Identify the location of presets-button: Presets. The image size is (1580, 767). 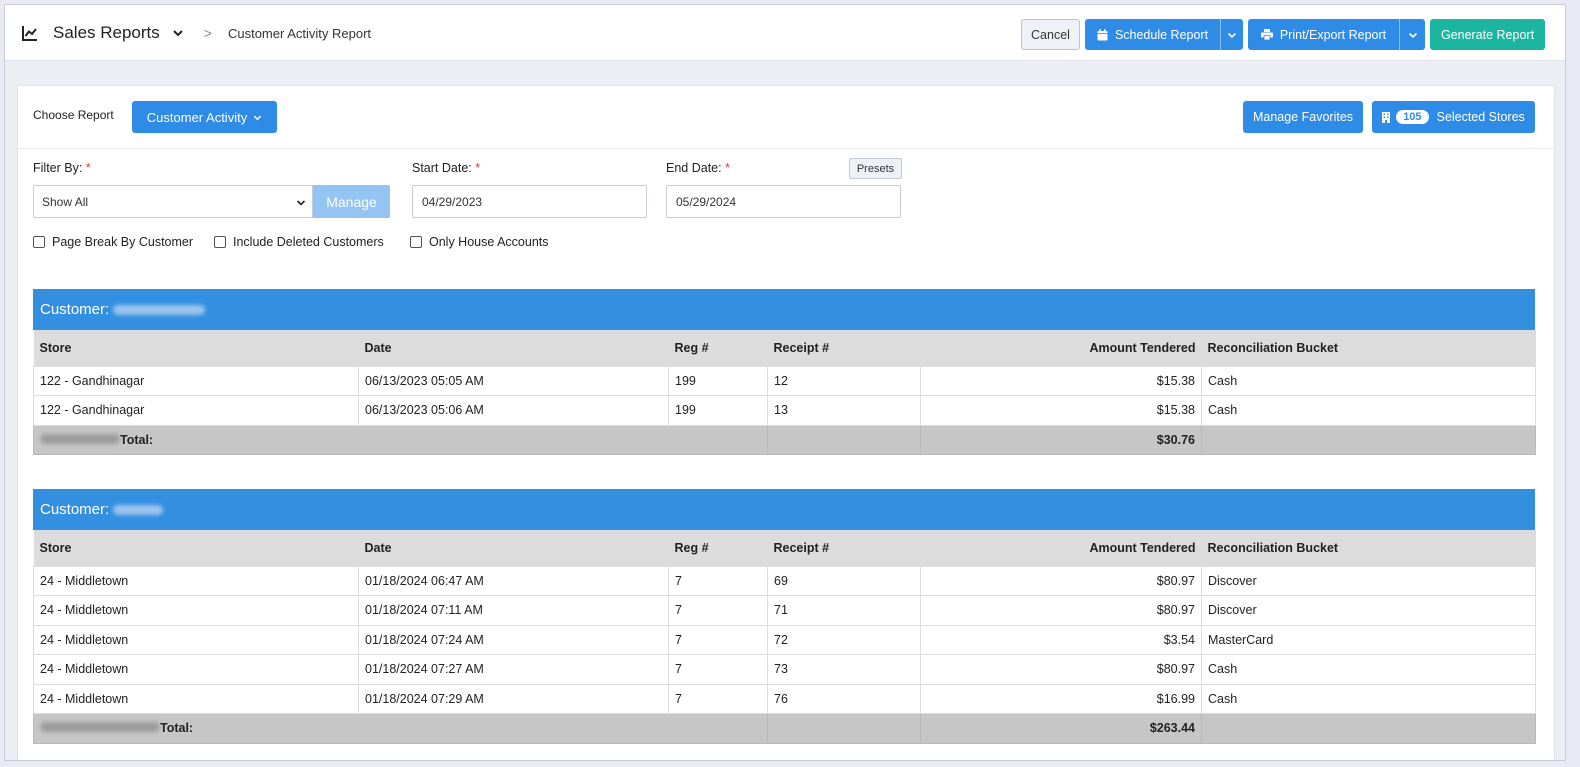
(875, 168).